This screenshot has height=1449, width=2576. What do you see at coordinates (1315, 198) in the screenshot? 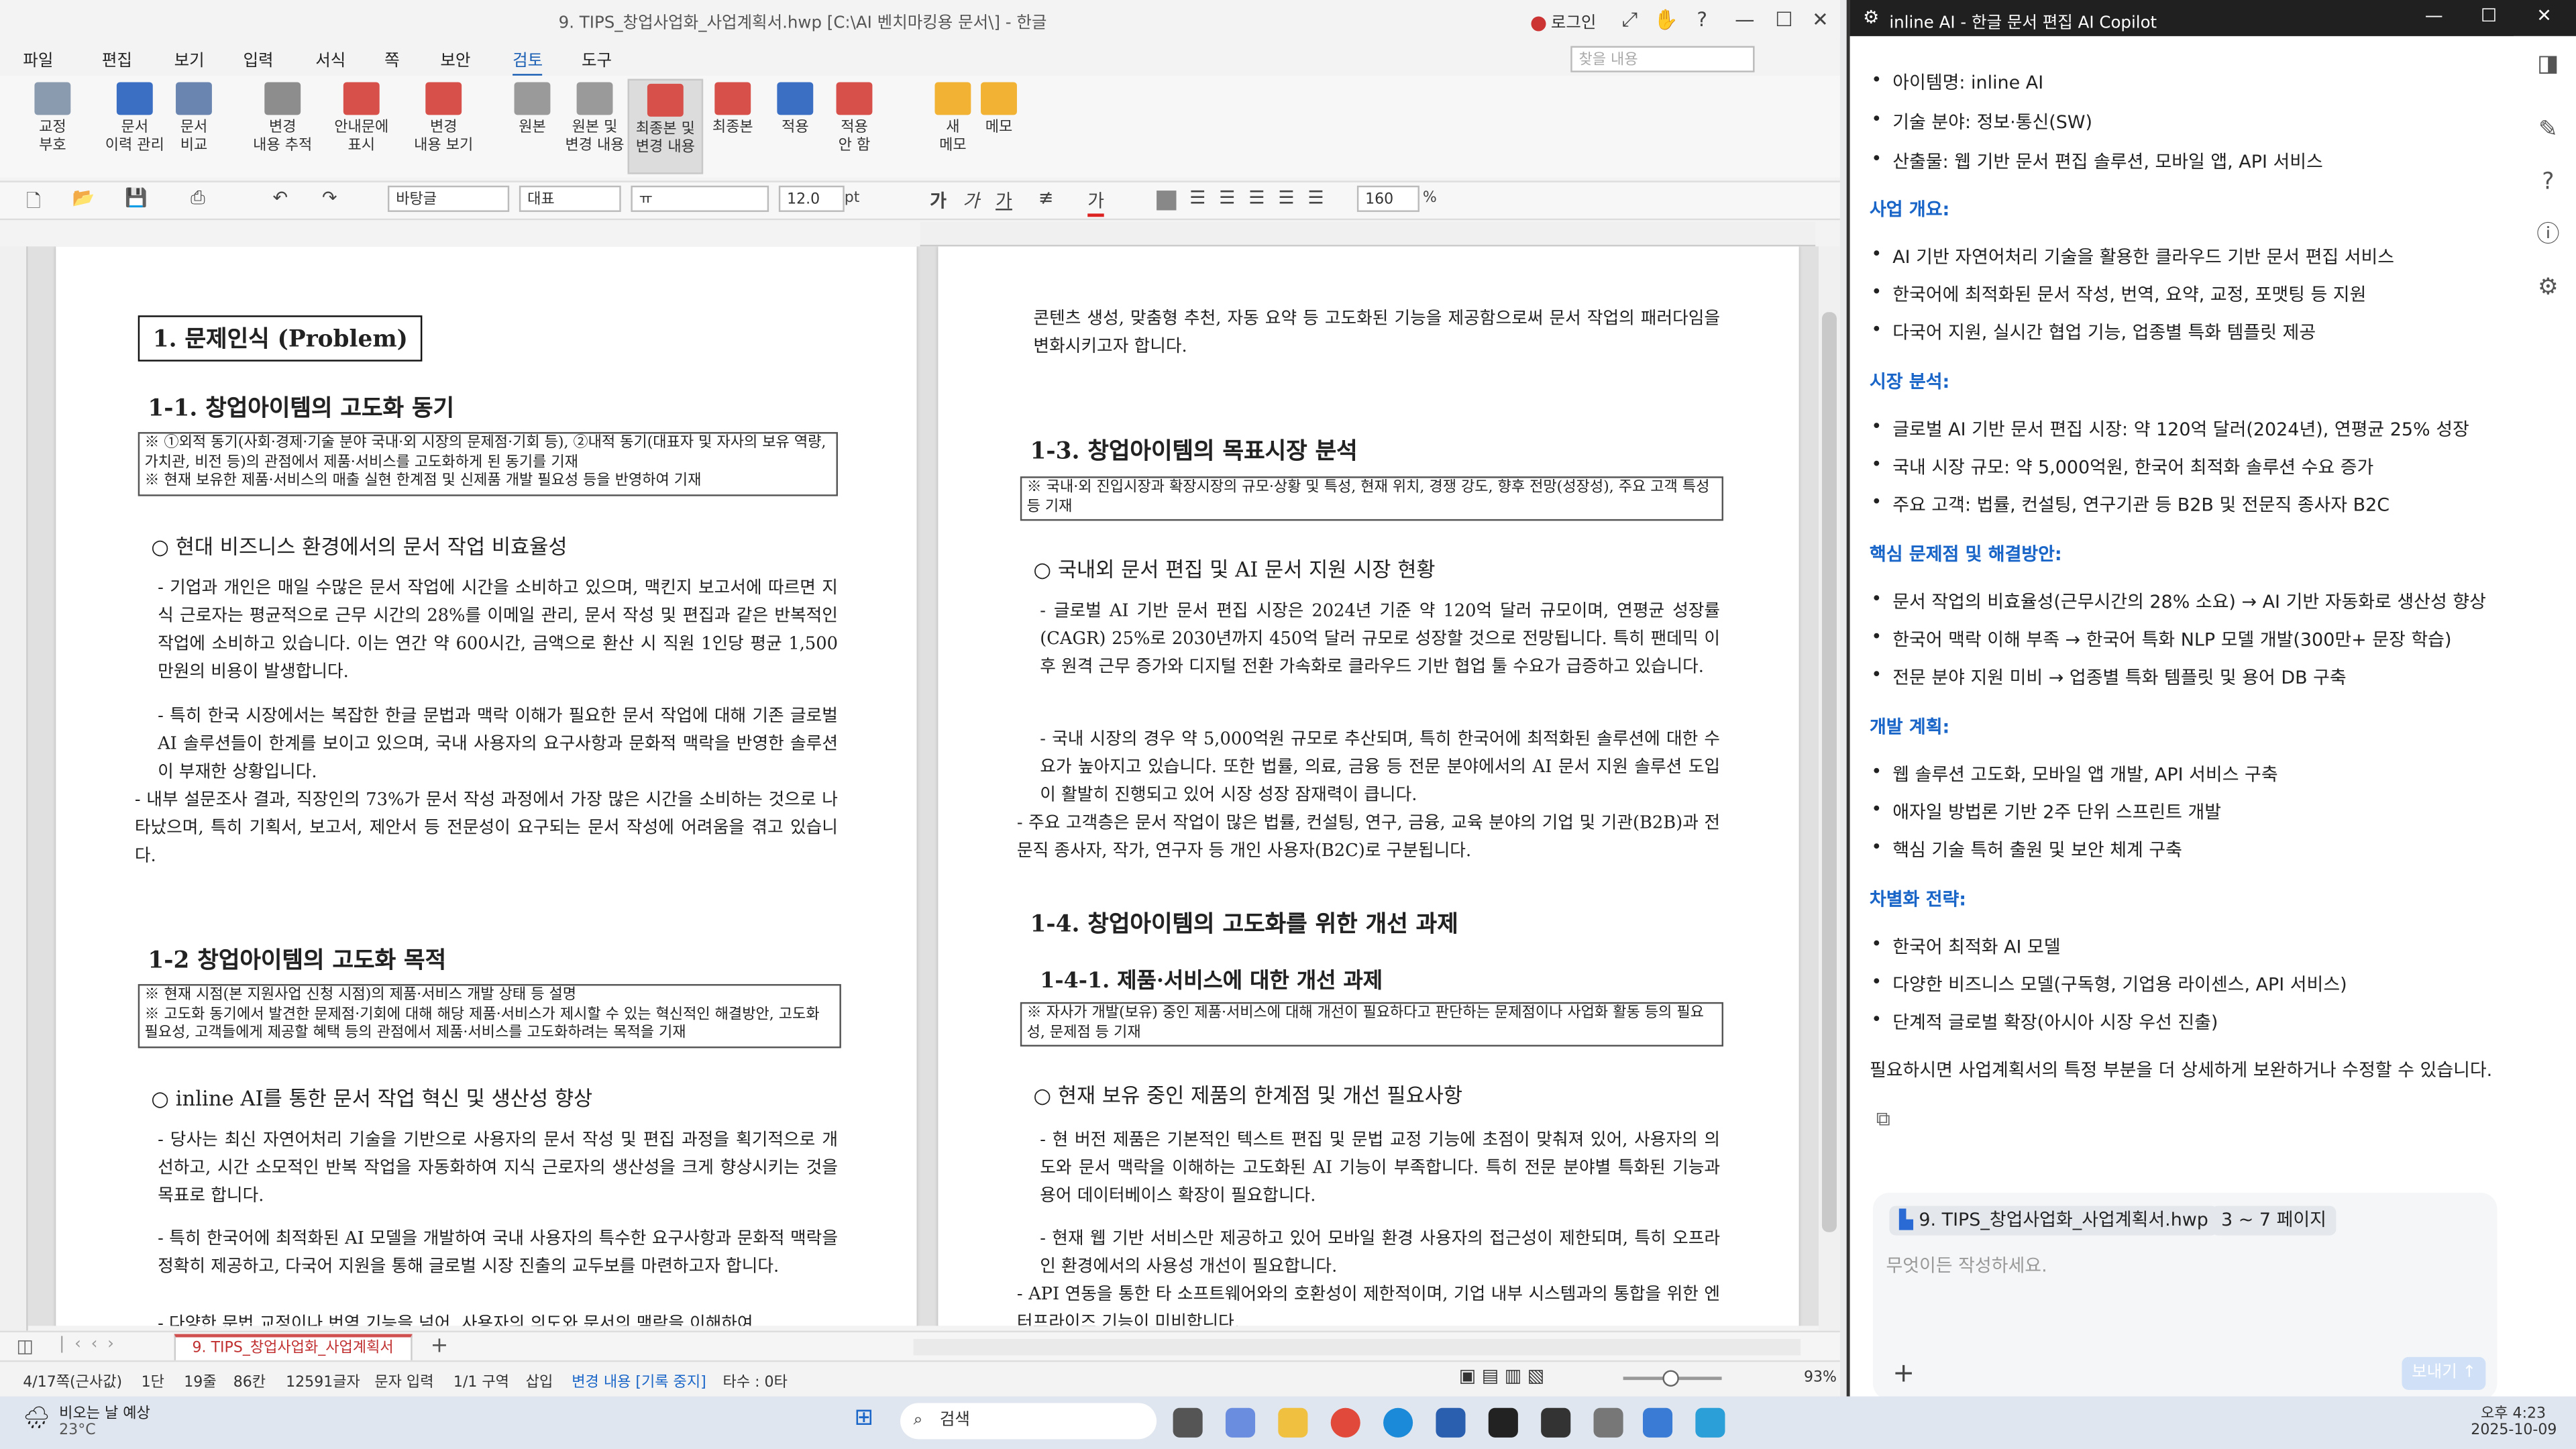
I see `align-split-icon: ☰` at bounding box center [1315, 198].